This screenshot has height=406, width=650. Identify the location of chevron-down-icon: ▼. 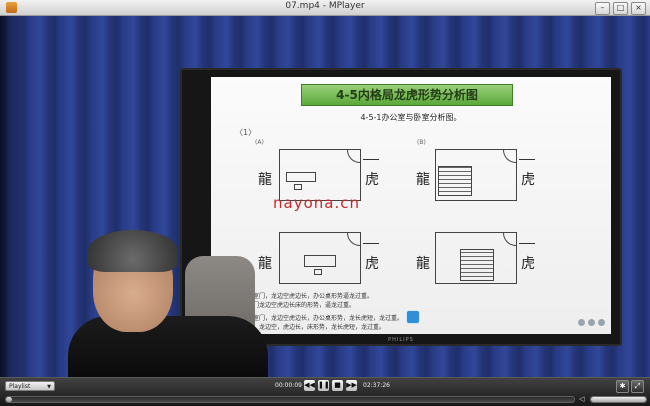
(49, 387).